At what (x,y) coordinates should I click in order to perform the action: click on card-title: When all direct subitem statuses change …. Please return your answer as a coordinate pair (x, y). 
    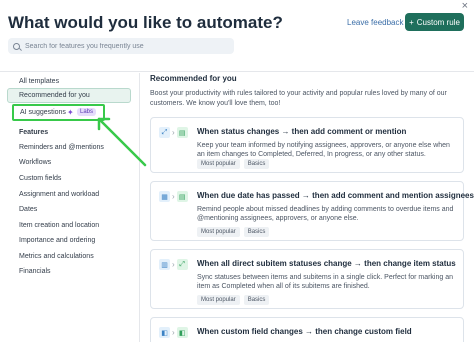
    Looking at the image, I should click on (326, 263).